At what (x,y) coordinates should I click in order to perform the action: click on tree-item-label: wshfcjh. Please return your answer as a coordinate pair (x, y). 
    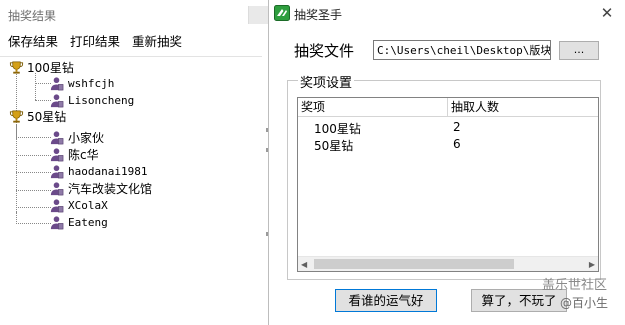
    Looking at the image, I should click on (91, 83).